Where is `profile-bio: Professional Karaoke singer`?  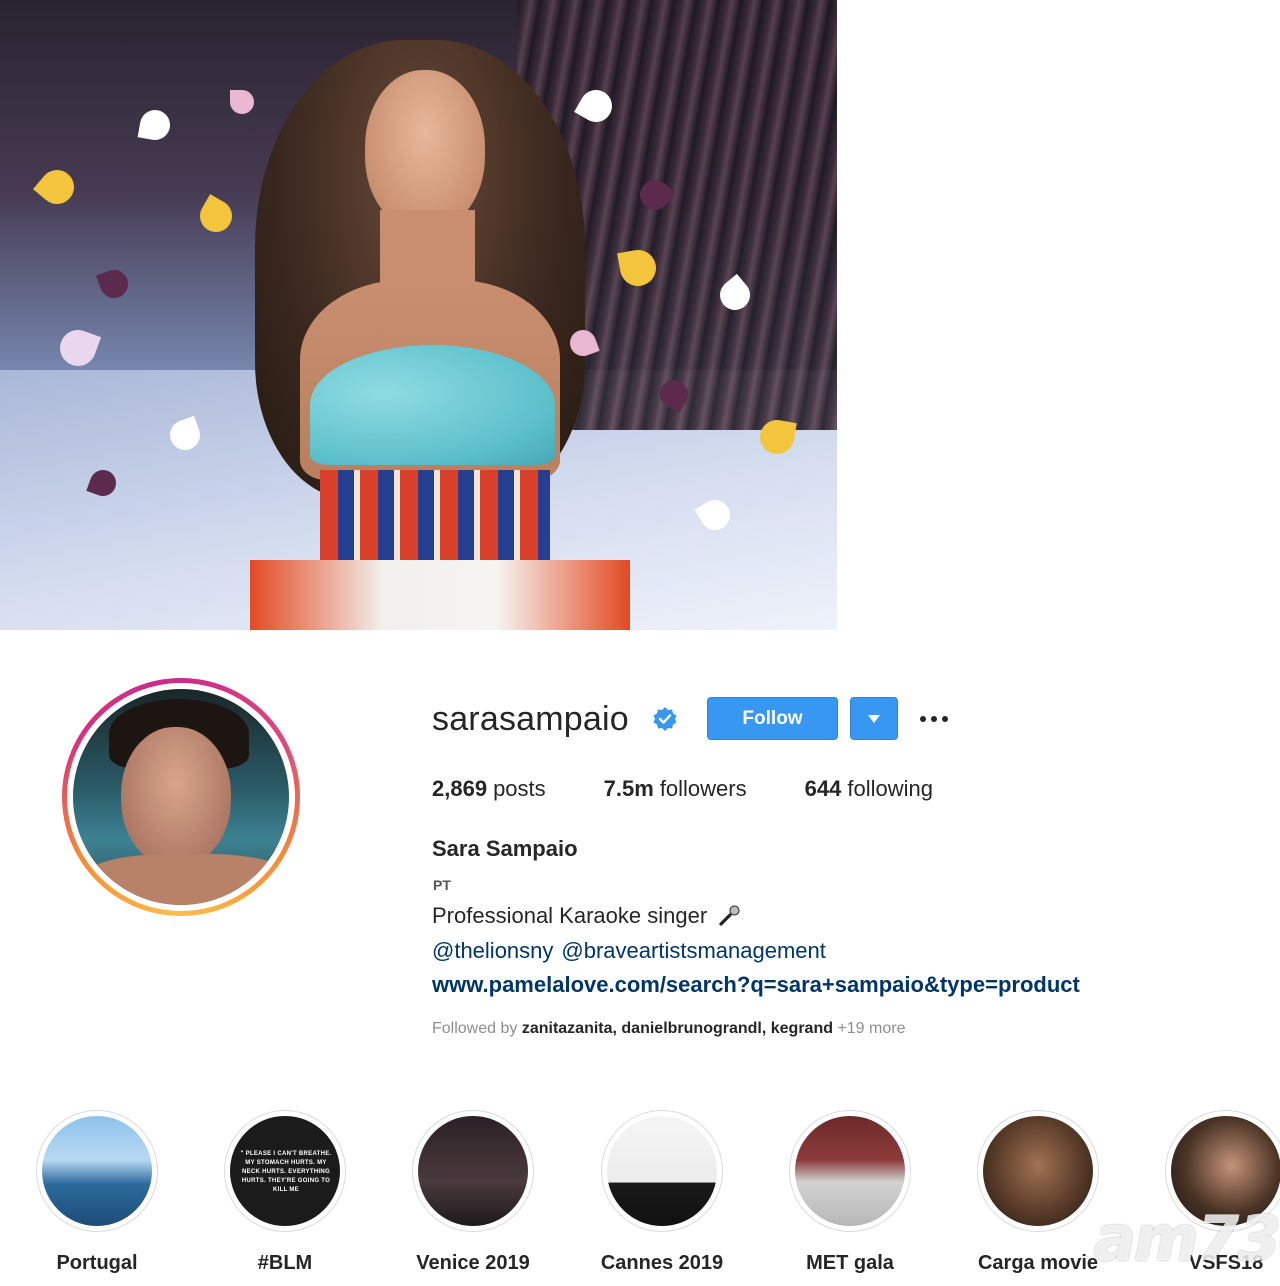
profile-bio: Professional Karaoke singer is located at coordinates (587, 916).